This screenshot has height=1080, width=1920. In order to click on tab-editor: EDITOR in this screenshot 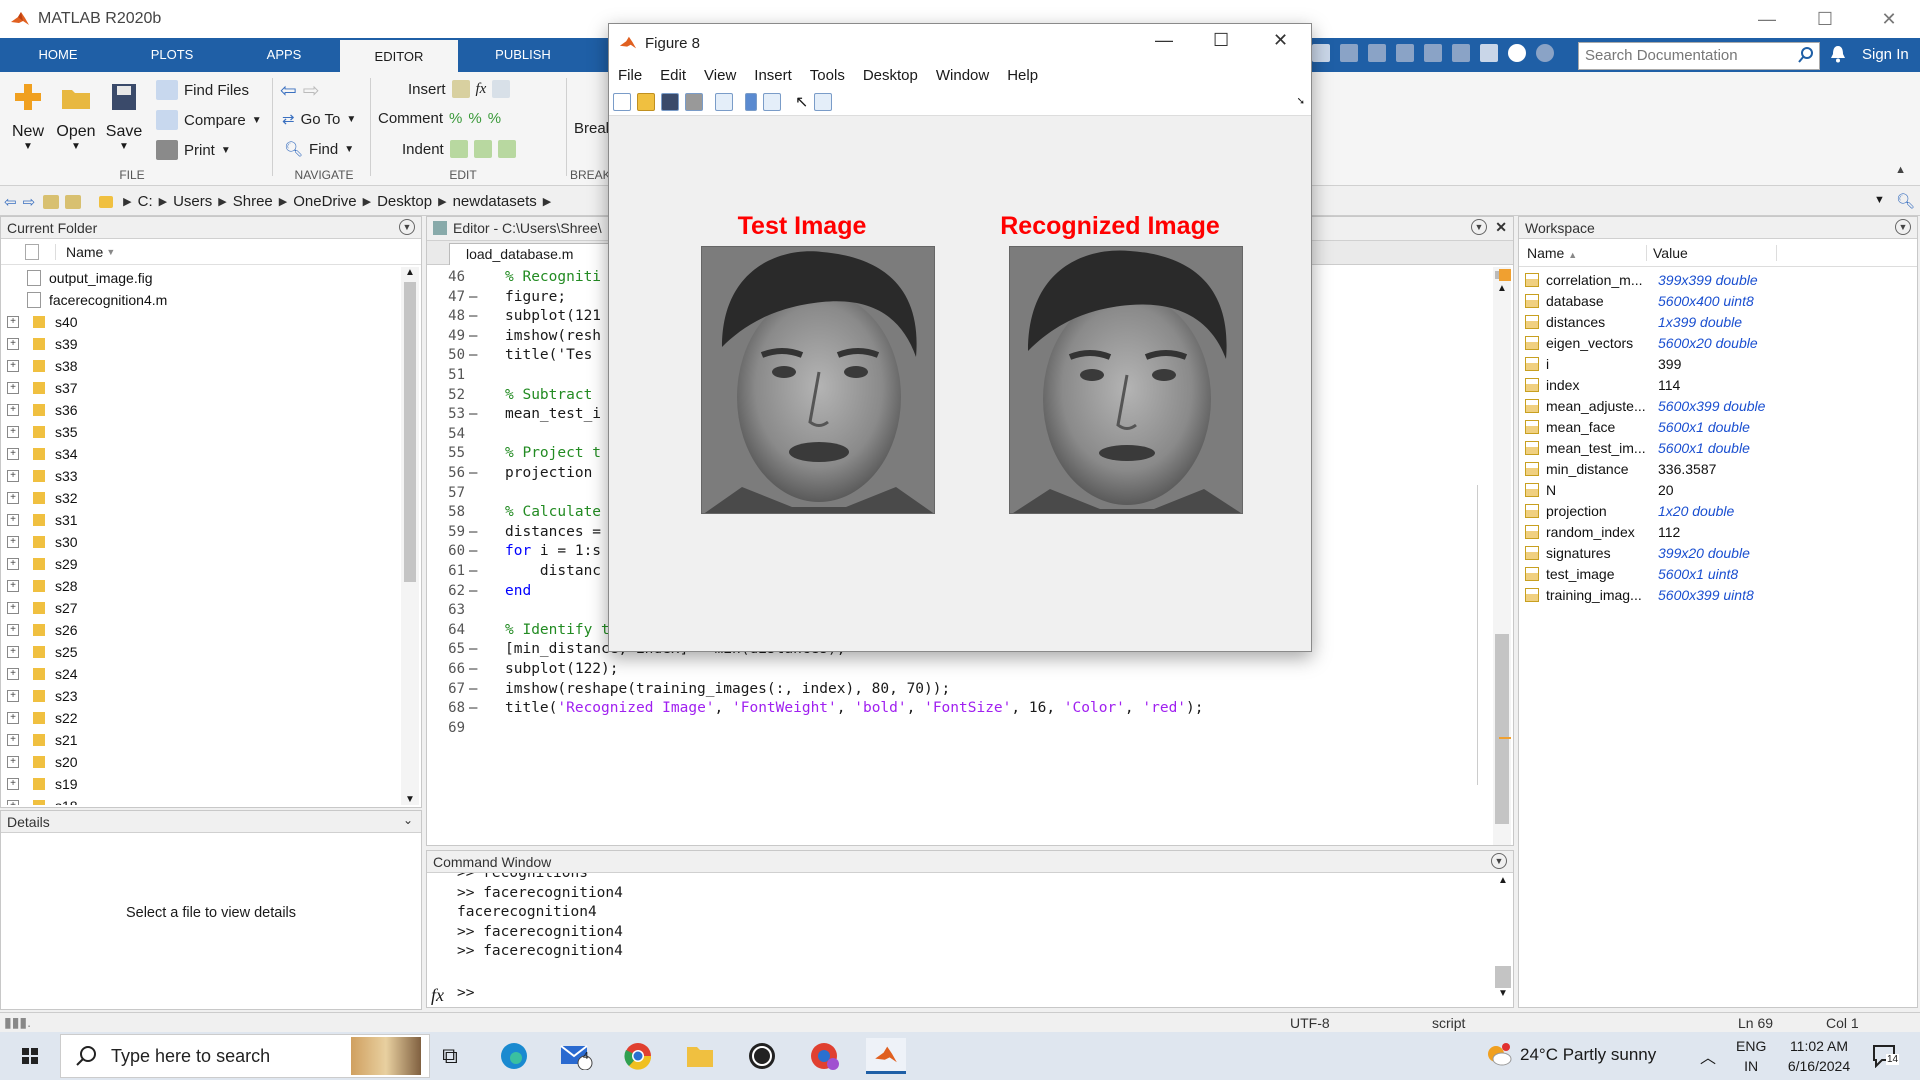, I will do `click(399, 56)`.